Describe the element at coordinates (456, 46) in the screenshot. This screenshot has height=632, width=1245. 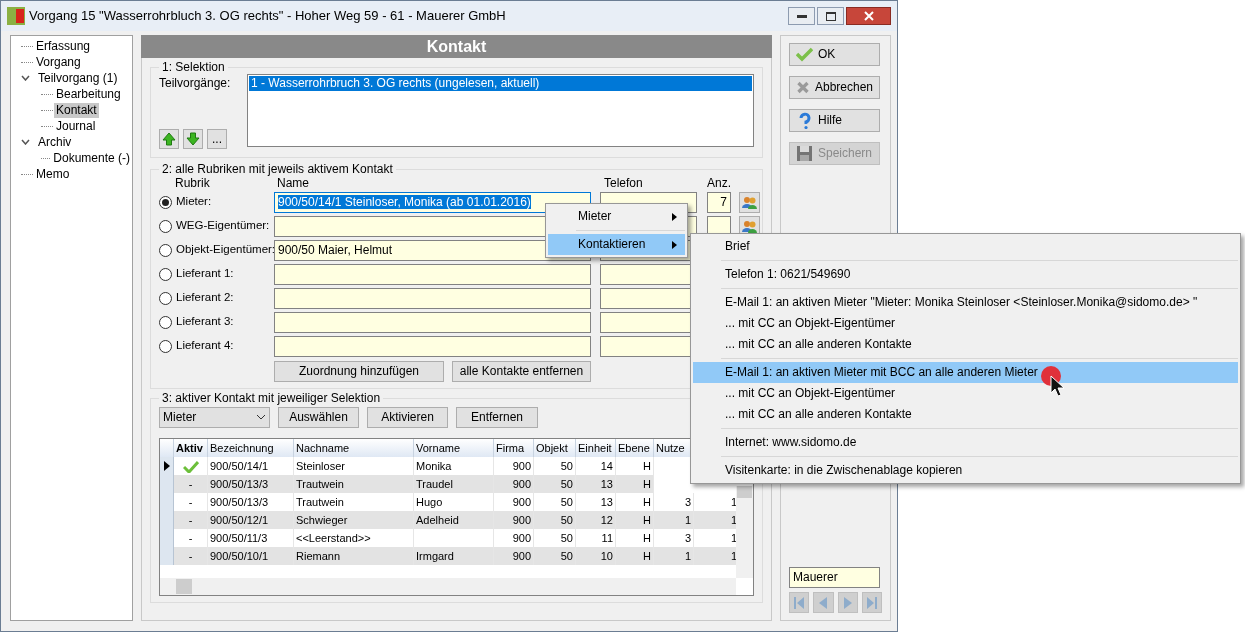
I see `section-header: Kontakt` at that location.